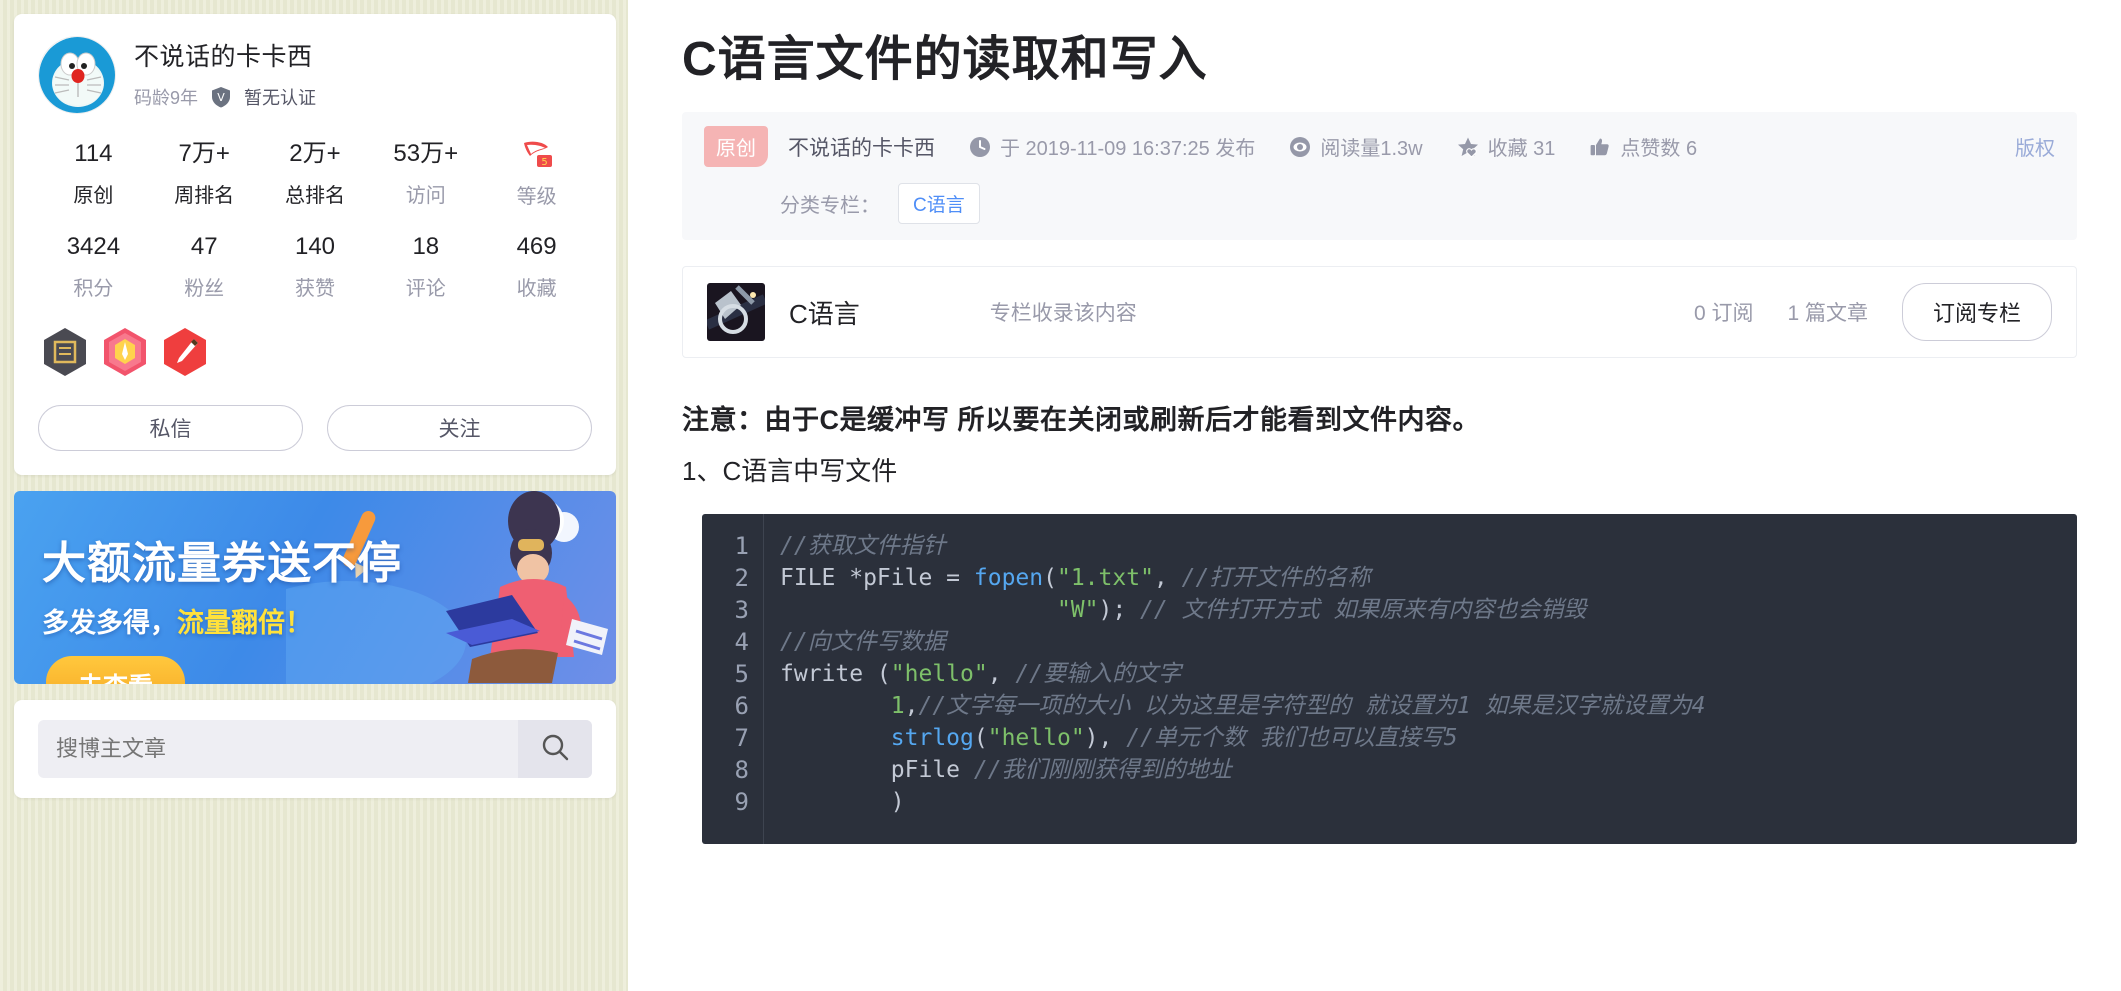 This screenshot has height=991, width=2121. What do you see at coordinates (1242, 546) in the screenshot?
I see `code-line: //获取文件指针` at bounding box center [1242, 546].